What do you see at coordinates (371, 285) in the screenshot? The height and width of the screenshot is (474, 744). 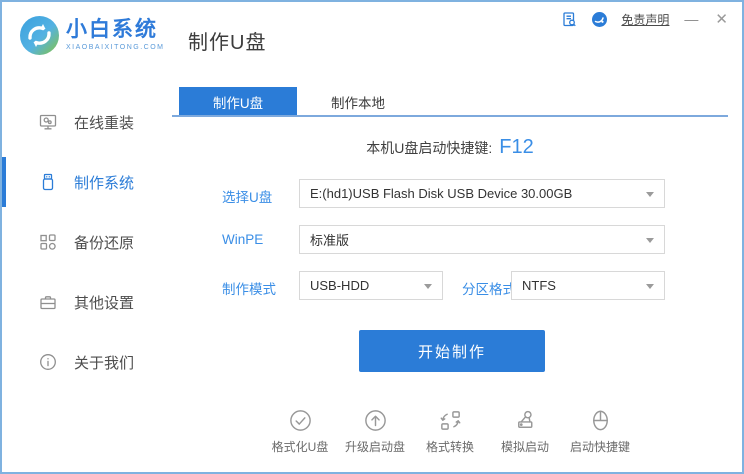 I see `make-mode-select: USB-HDD` at bounding box center [371, 285].